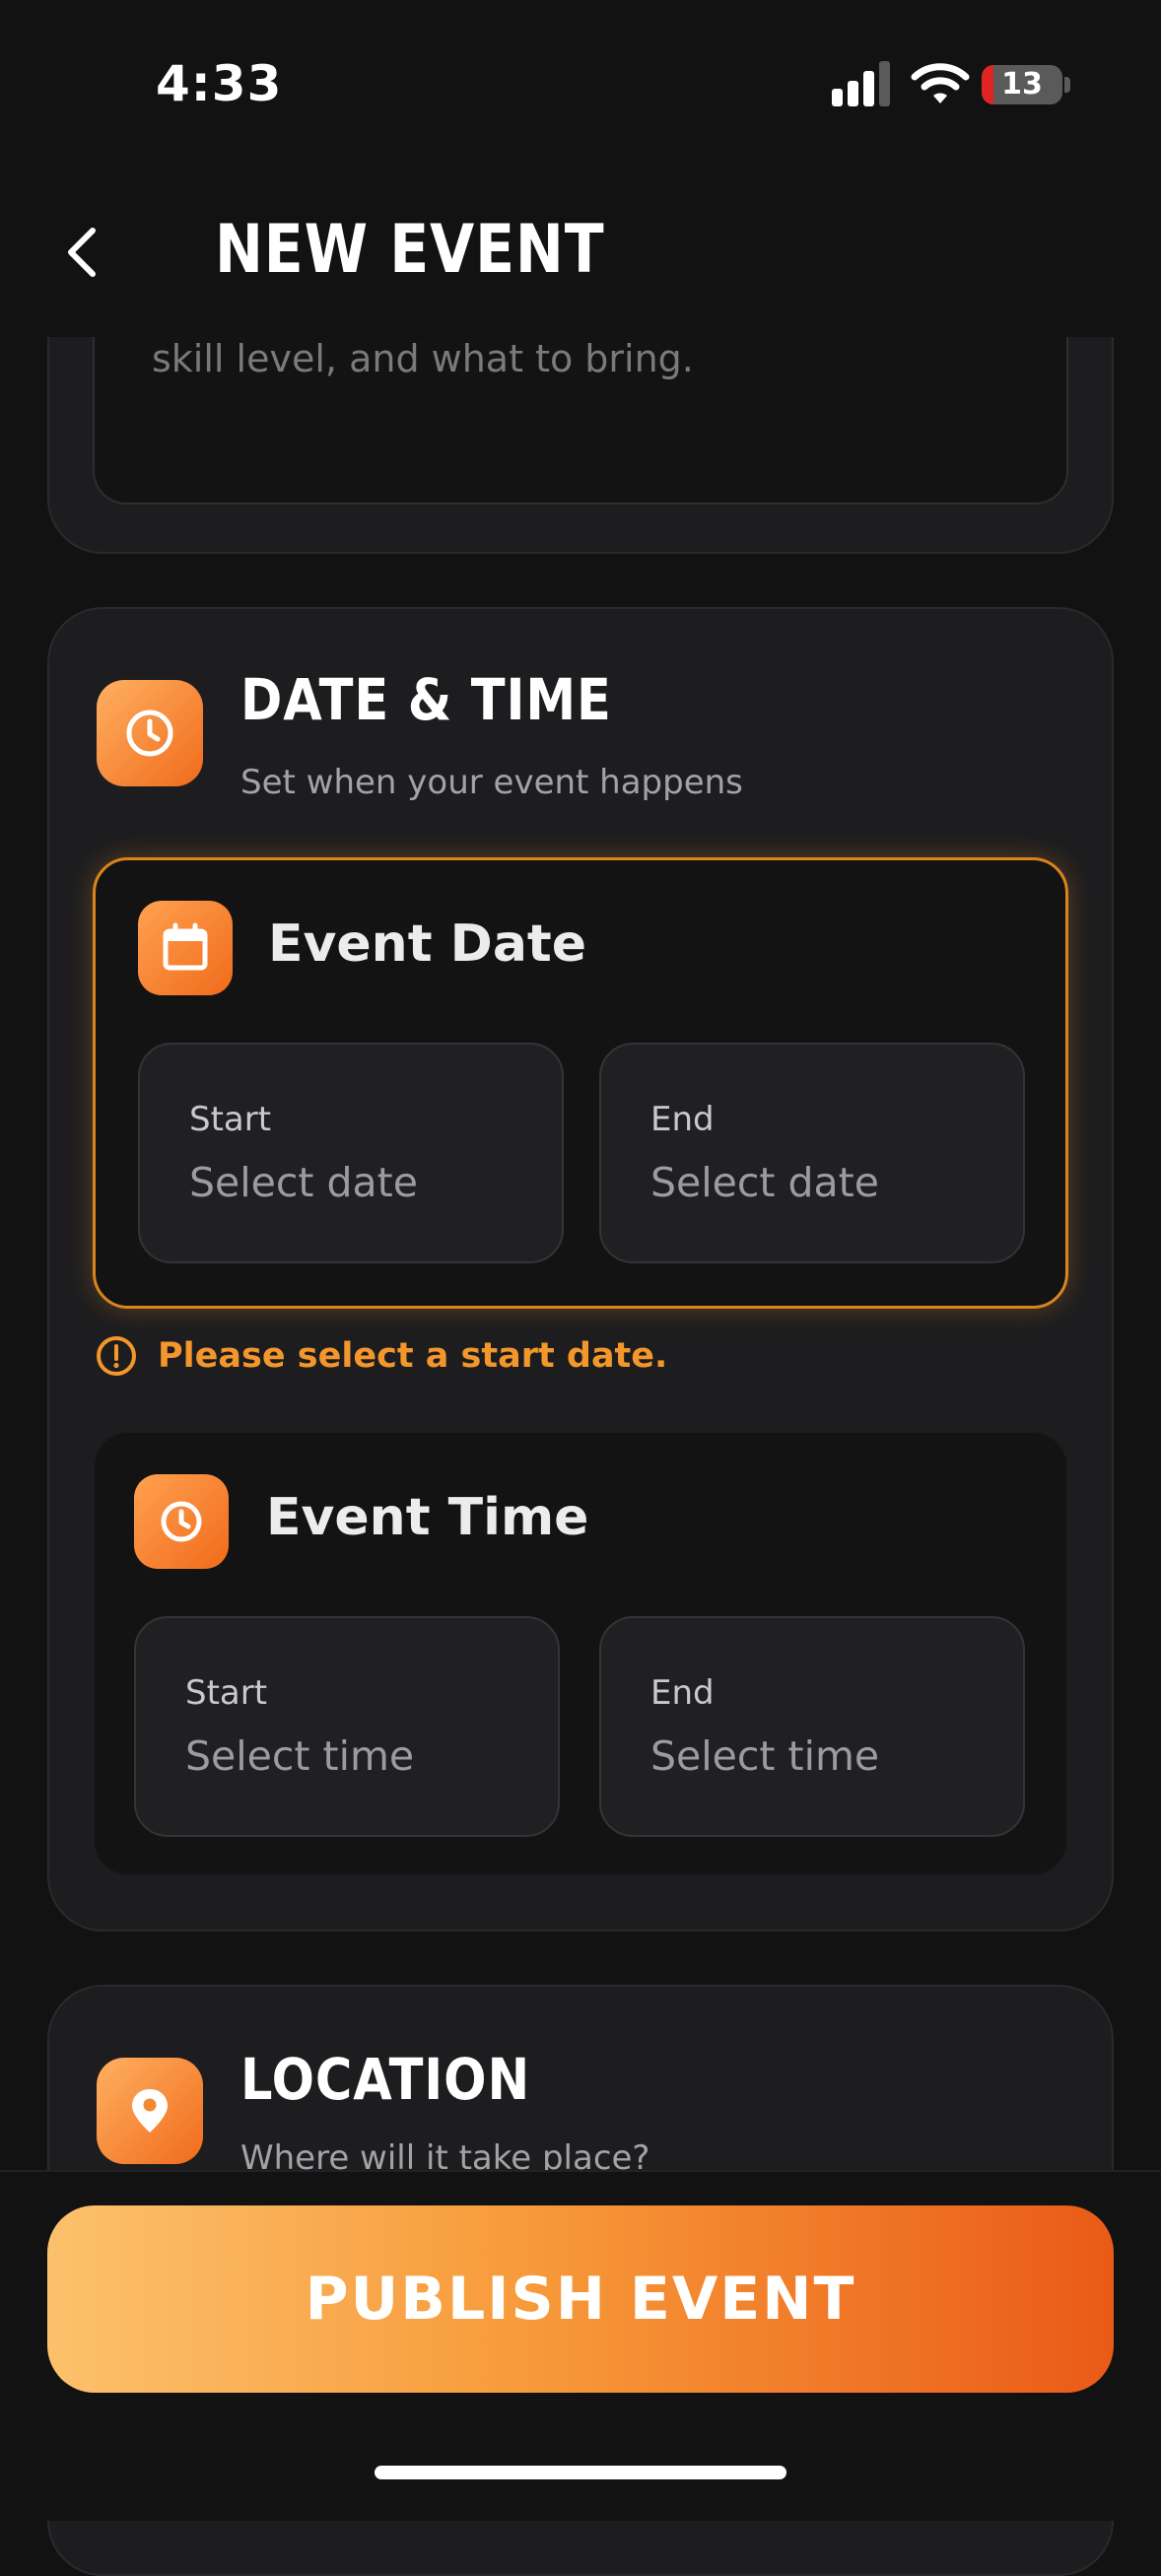 This screenshot has width=1161, height=2576. I want to click on publish-event-button: PUBLISH EVENT, so click(580, 2299).